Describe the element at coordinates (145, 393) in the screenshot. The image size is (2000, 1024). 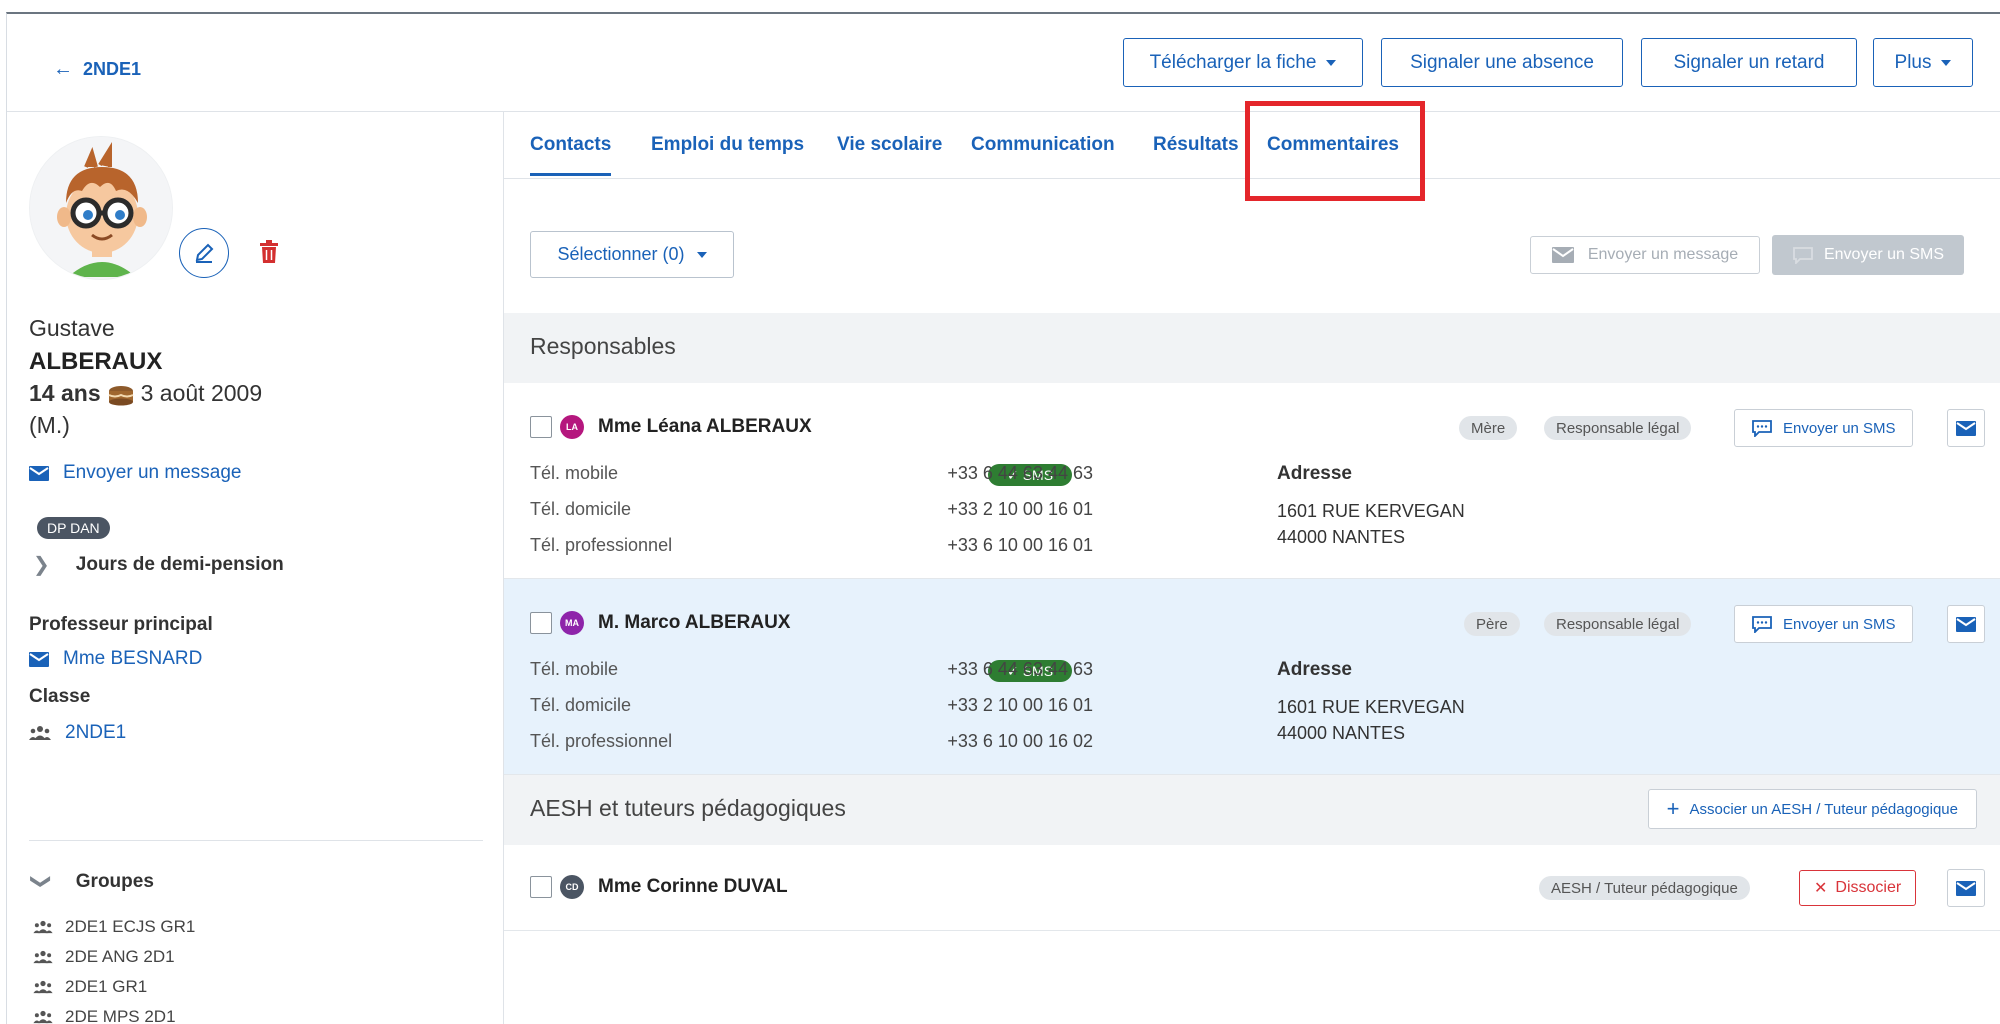
I see `student-age-line: 14 ans 3 août 2009` at that location.